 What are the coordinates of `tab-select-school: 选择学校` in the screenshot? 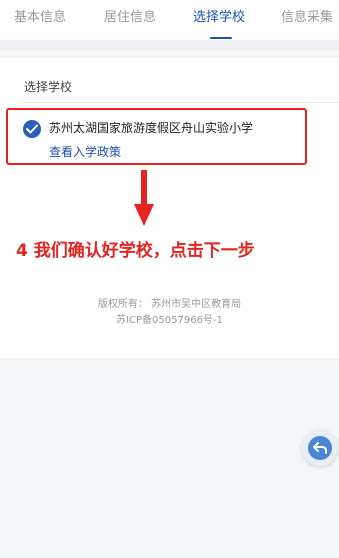 It's located at (219, 18).